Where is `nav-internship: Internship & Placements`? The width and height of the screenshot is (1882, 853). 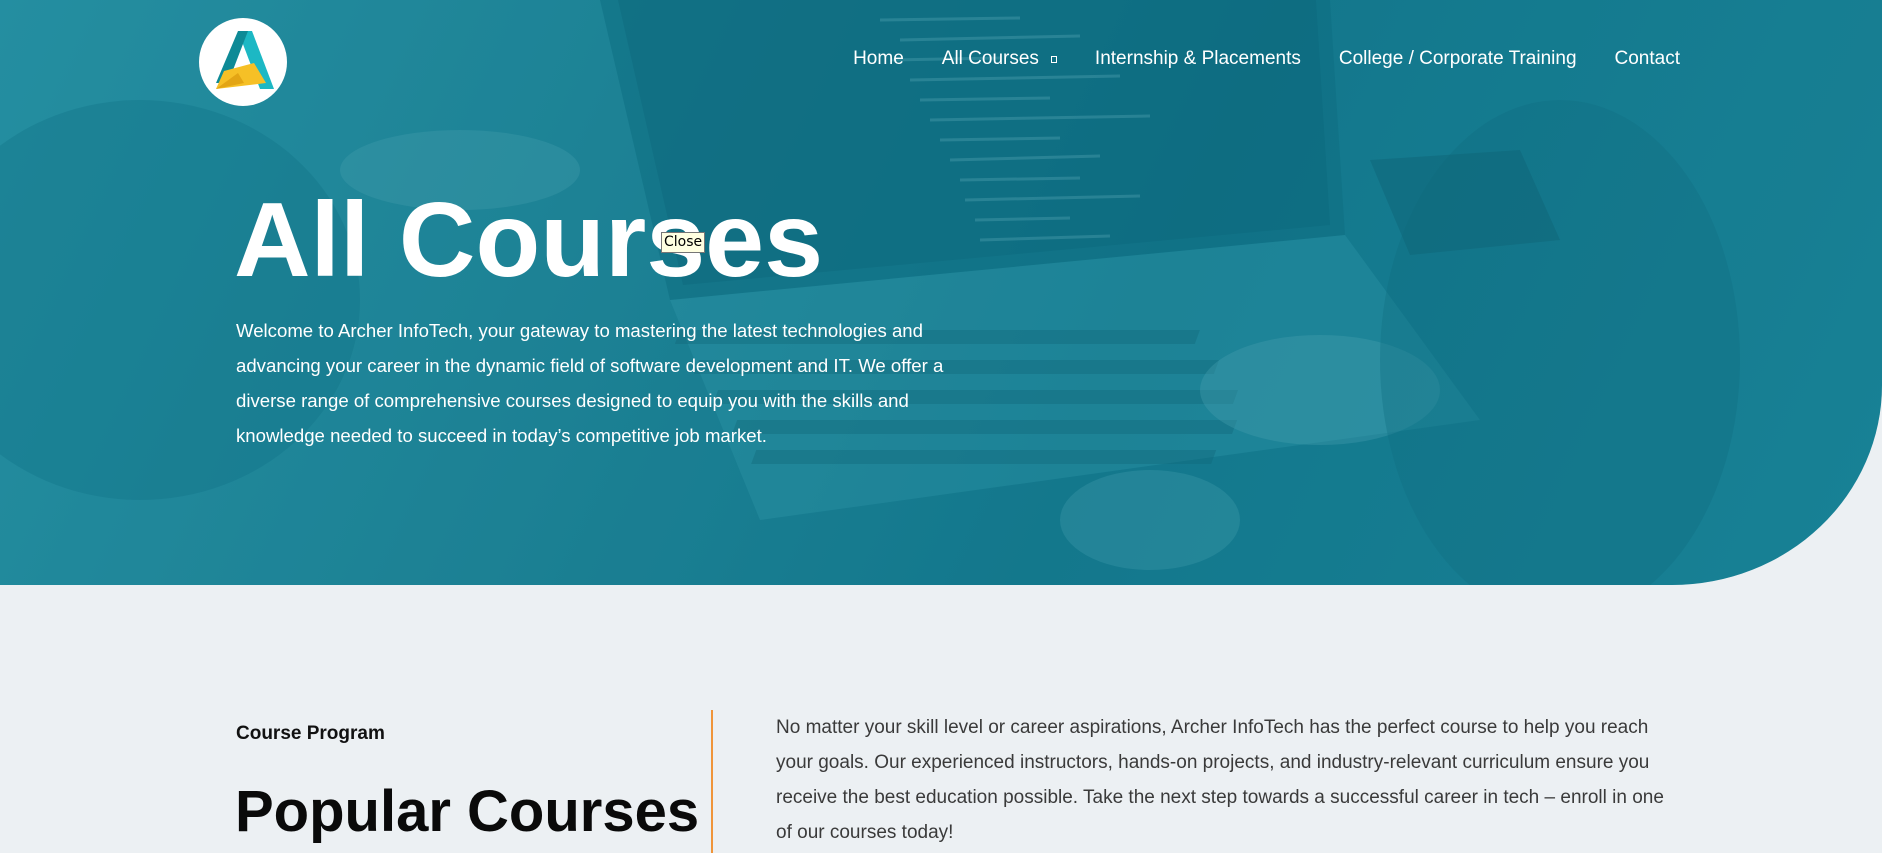 nav-internship: Internship & Placements is located at coordinates (1198, 59).